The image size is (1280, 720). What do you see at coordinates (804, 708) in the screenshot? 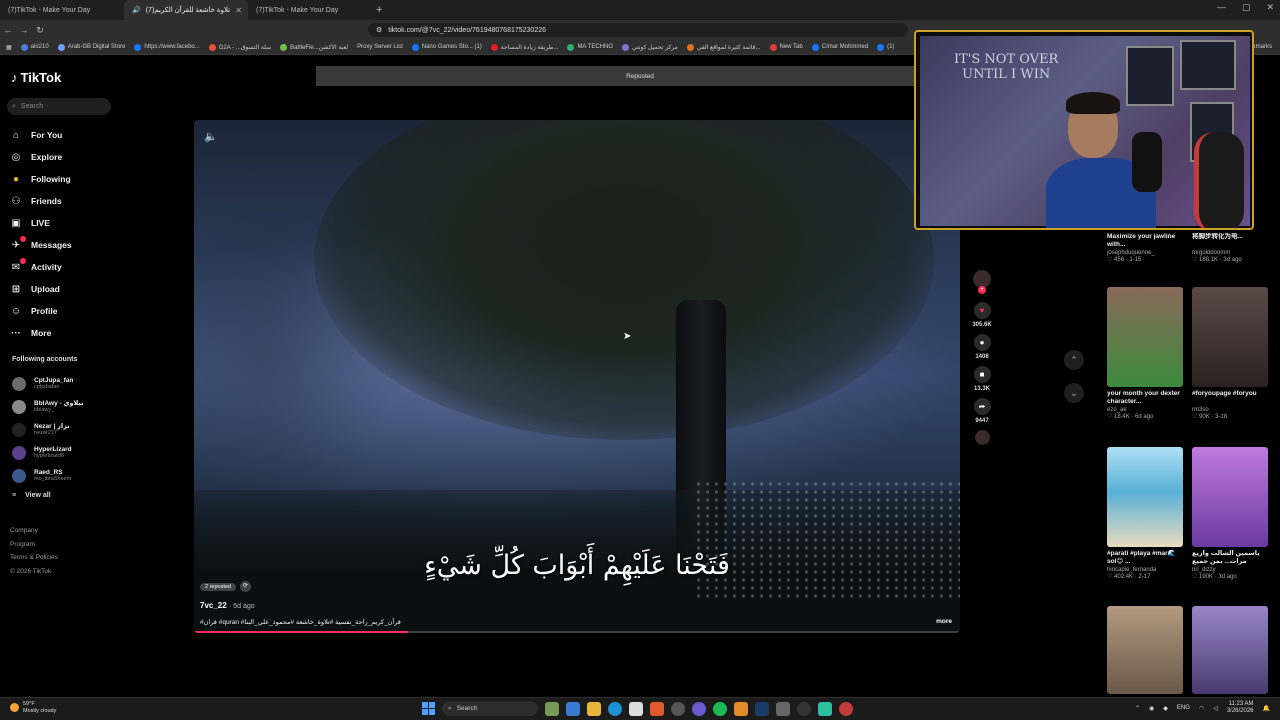
I see `obs-icon` at bounding box center [804, 708].